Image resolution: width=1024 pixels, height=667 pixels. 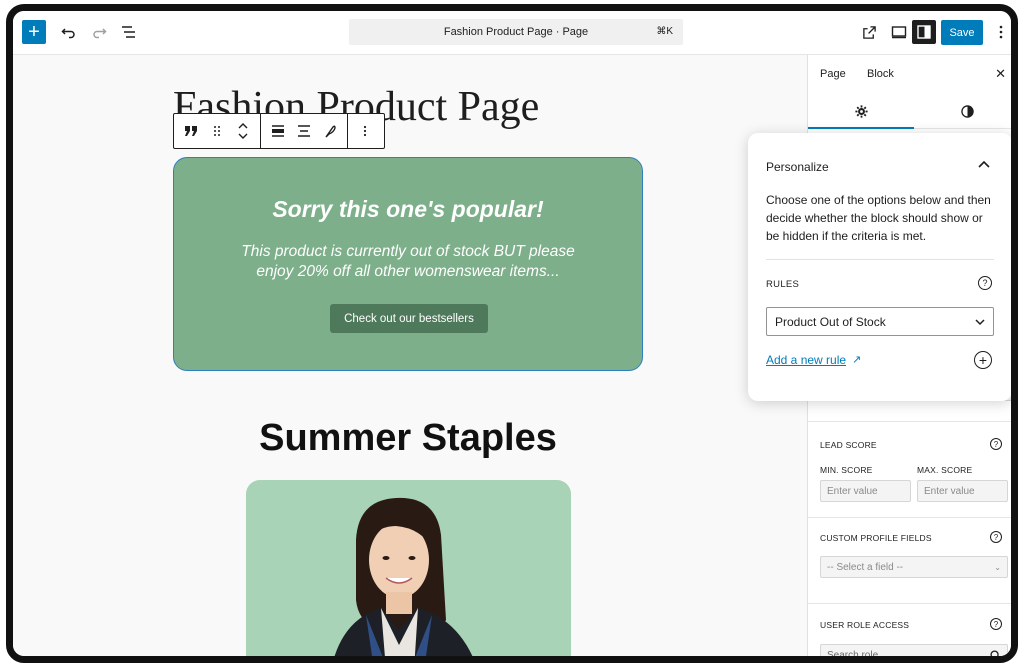 What do you see at coordinates (962, 491) in the screenshot?
I see `max-score-input: Enter value` at bounding box center [962, 491].